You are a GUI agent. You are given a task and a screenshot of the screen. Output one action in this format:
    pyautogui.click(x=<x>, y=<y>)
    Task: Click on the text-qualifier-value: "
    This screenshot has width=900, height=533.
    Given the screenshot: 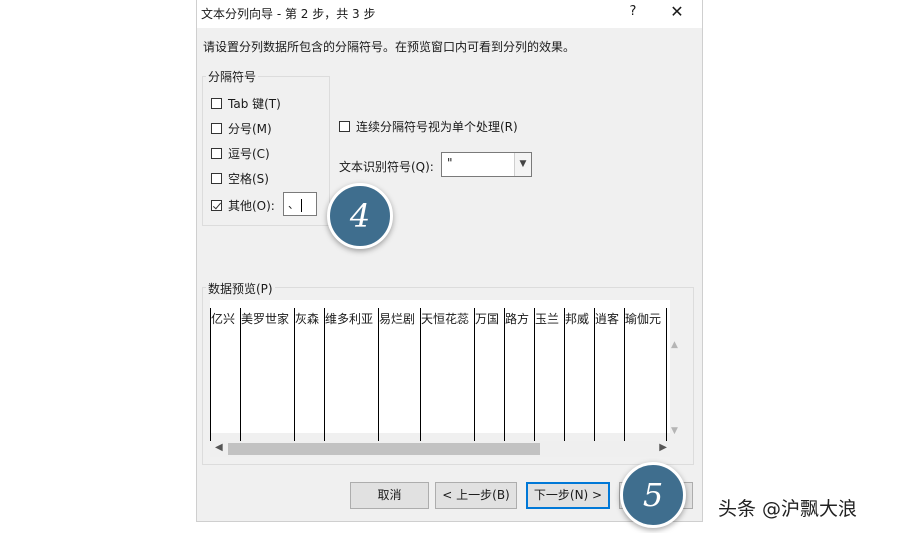 What is the action you would take?
    pyautogui.click(x=450, y=163)
    